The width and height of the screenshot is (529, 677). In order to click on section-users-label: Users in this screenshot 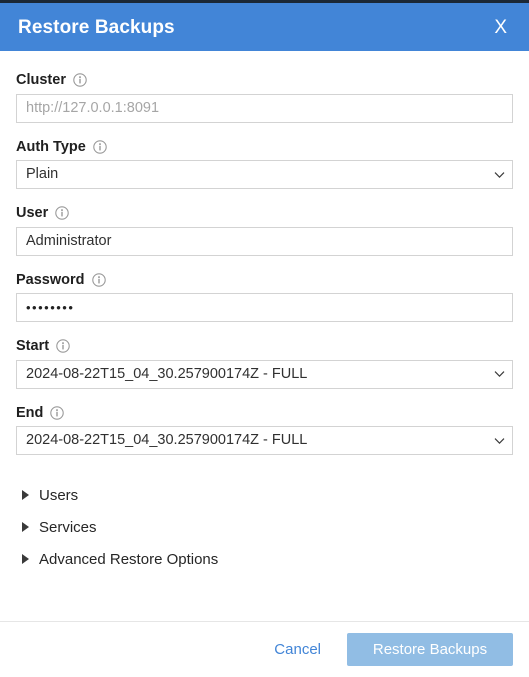, I will do `click(59, 495)`.